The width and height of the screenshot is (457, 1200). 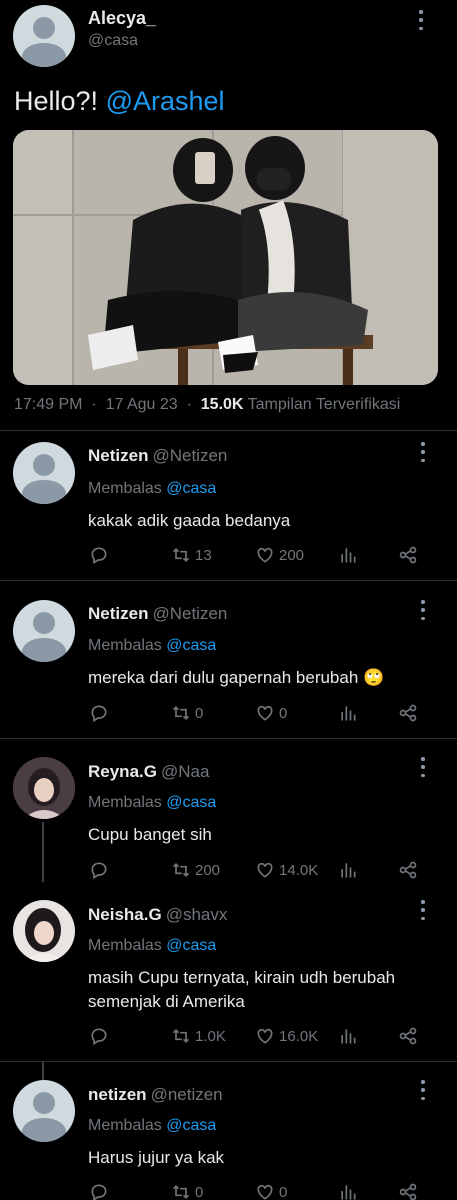 What do you see at coordinates (191, 555) in the screenshot?
I see `retweet-button: 13` at bounding box center [191, 555].